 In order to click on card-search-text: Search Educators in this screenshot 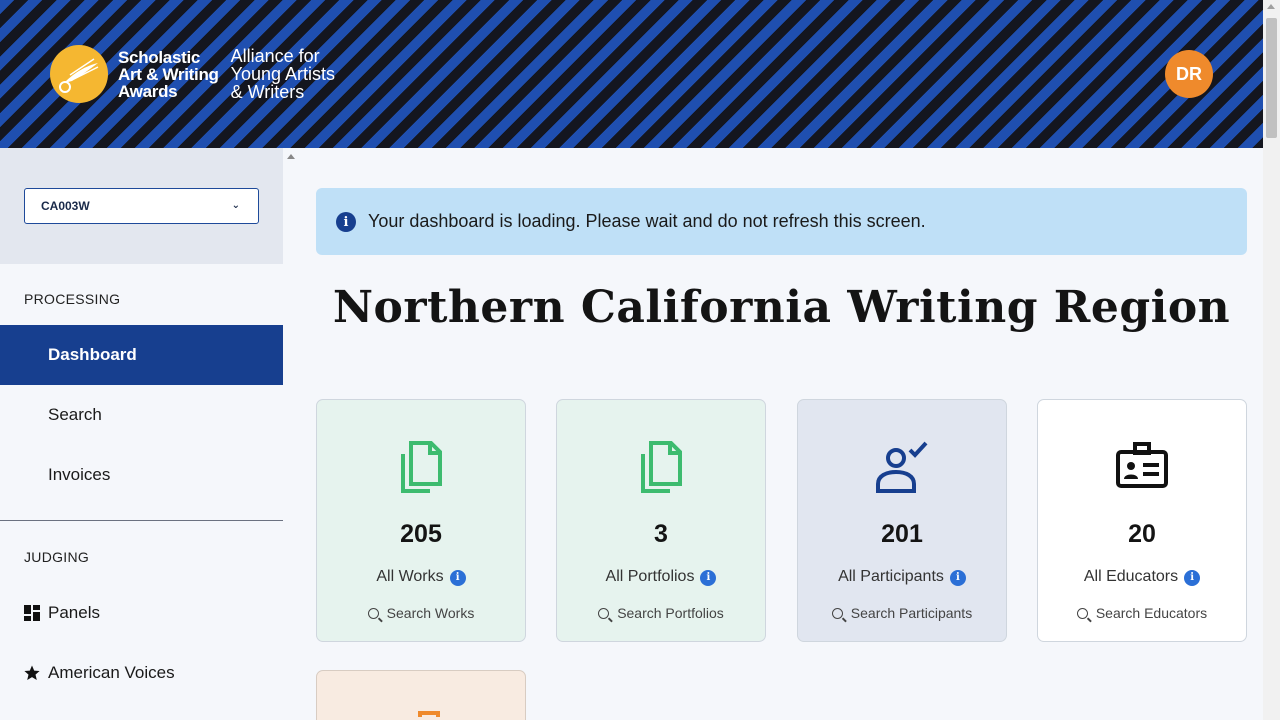, I will do `click(1151, 613)`.